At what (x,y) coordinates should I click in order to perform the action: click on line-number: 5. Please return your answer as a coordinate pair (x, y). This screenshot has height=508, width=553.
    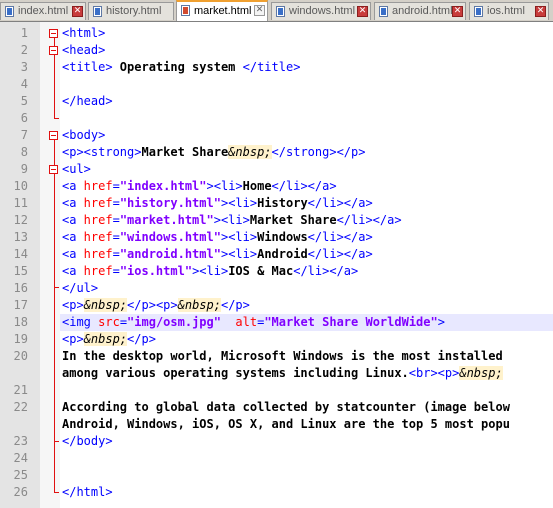
    Looking at the image, I should click on (24, 101).